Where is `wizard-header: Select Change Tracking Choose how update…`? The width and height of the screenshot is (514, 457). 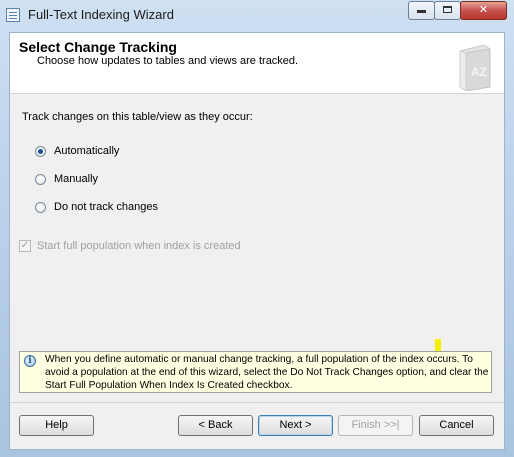
wizard-header: Select Change Tracking Choose how update… is located at coordinates (257, 63).